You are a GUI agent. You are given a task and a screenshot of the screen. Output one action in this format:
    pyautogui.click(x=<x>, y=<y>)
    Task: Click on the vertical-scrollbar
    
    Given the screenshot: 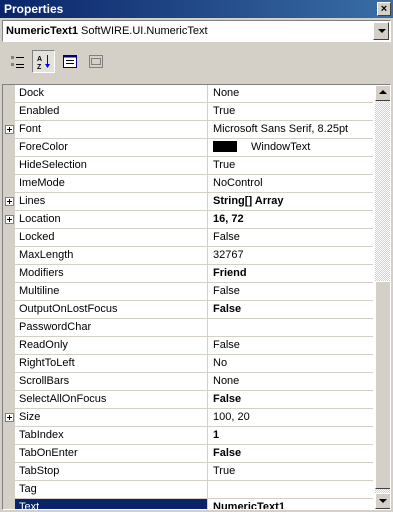 What is the action you would take?
    pyautogui.click(x=382, y=297)
    